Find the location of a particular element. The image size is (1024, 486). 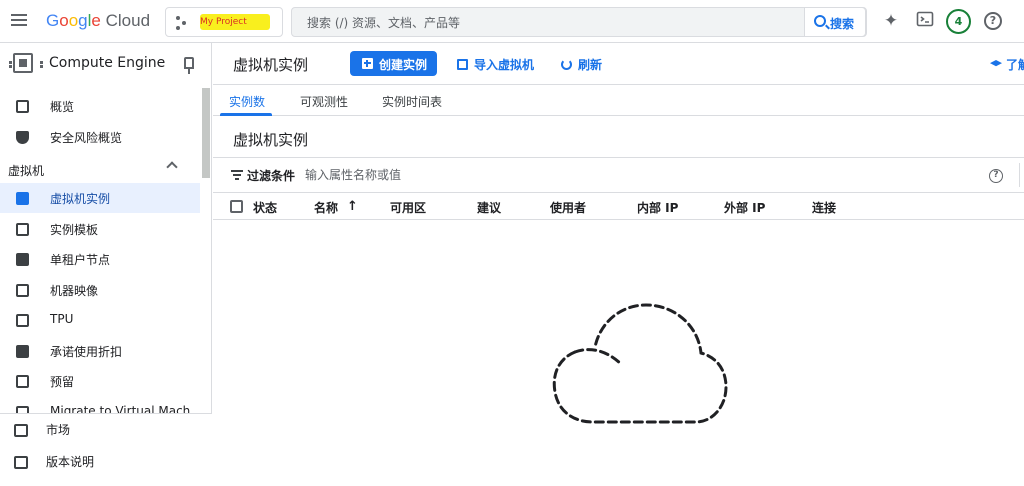

refresh-icon is located at coordinates (566, 64).